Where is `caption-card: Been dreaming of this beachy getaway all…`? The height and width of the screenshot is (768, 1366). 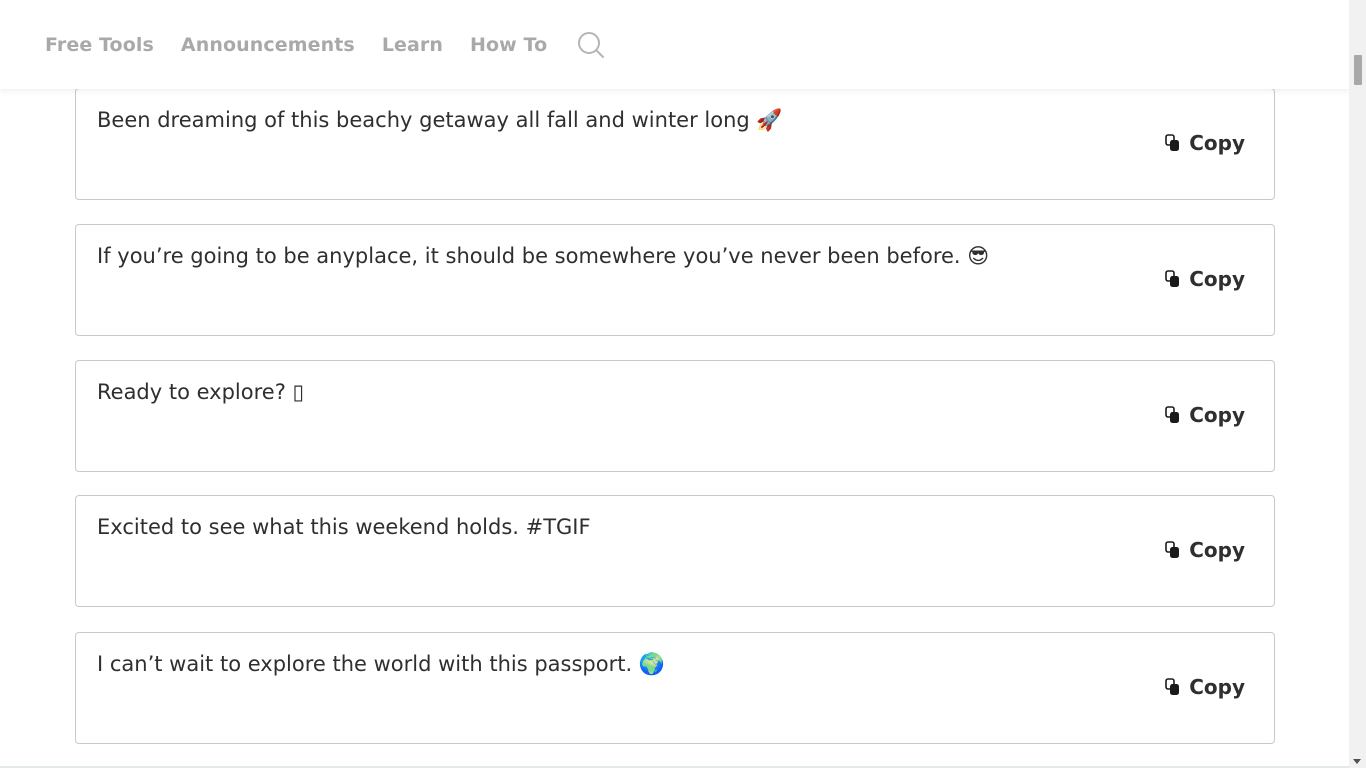 caption-card: Been dreaming of this beachy getaway all… is located at coordinates (675, 144).